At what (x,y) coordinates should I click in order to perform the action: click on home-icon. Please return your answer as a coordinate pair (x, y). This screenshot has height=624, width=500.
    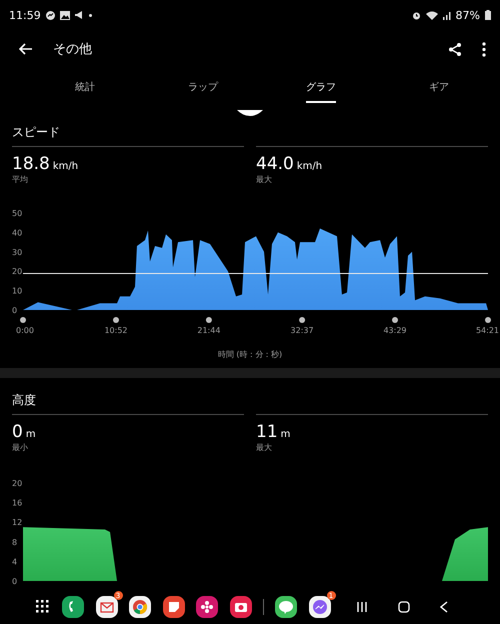
    Looking at the image, I should click on (404, 607).